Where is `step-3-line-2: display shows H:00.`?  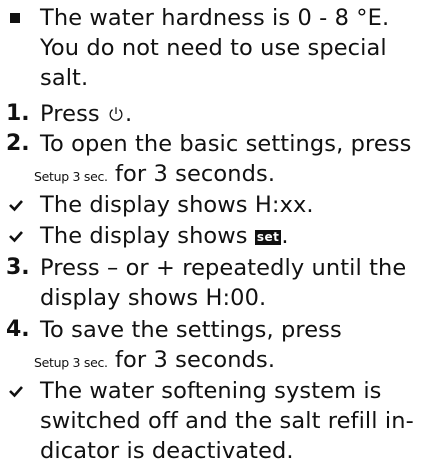
step-3-line-2: display shows H:00. is located at coordinates (153, 298).